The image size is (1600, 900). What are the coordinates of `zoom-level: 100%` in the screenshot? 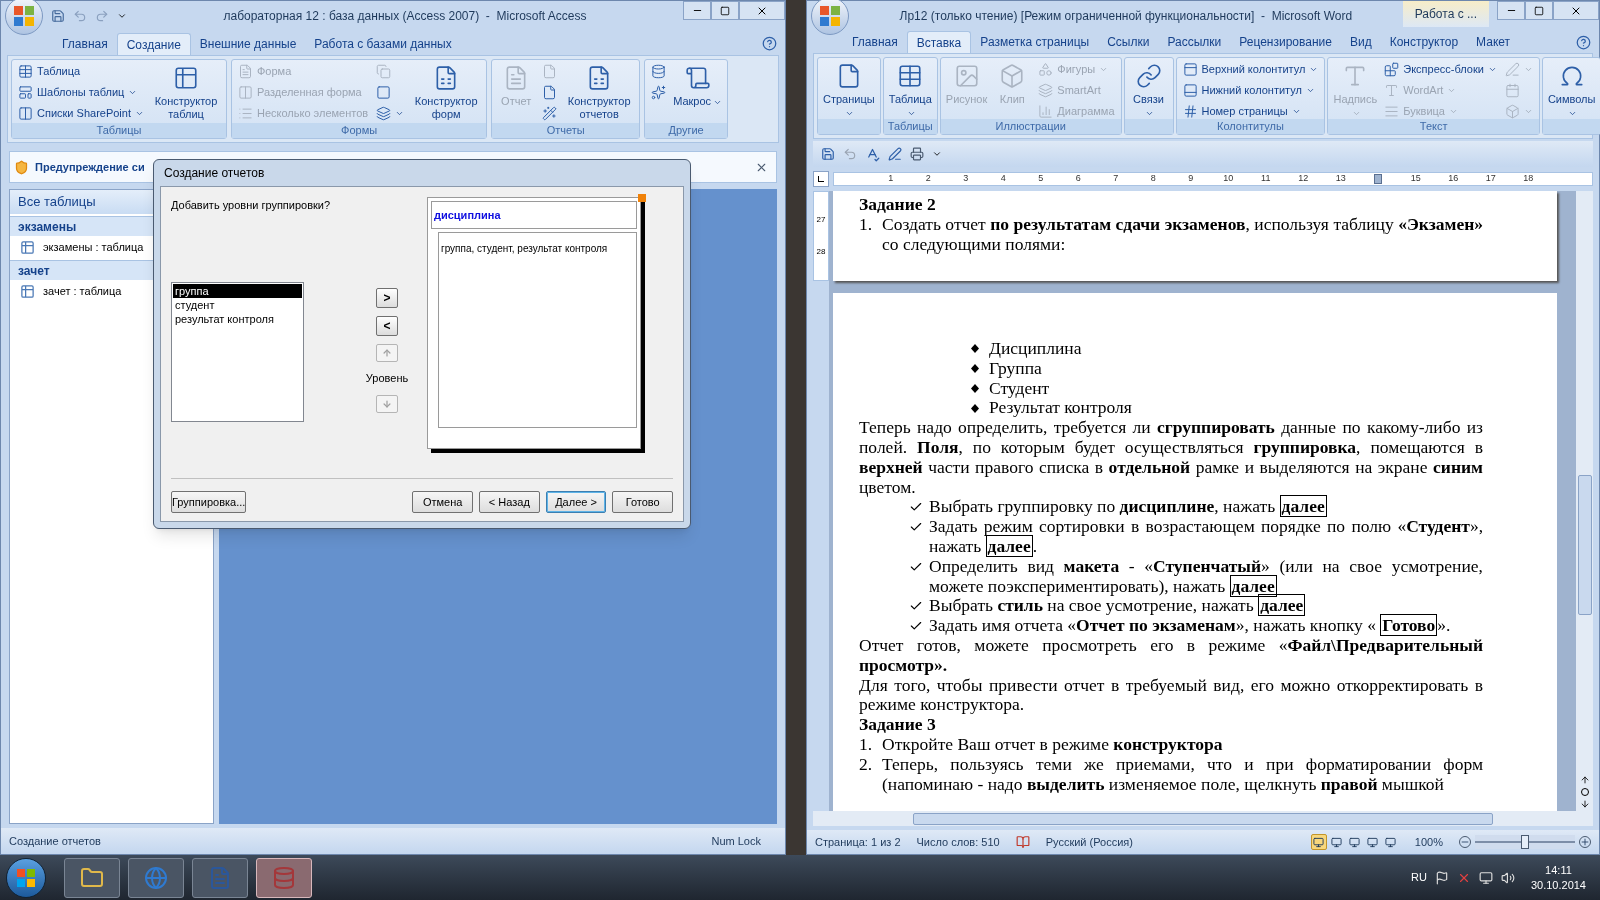 It's located at (1428, 842).